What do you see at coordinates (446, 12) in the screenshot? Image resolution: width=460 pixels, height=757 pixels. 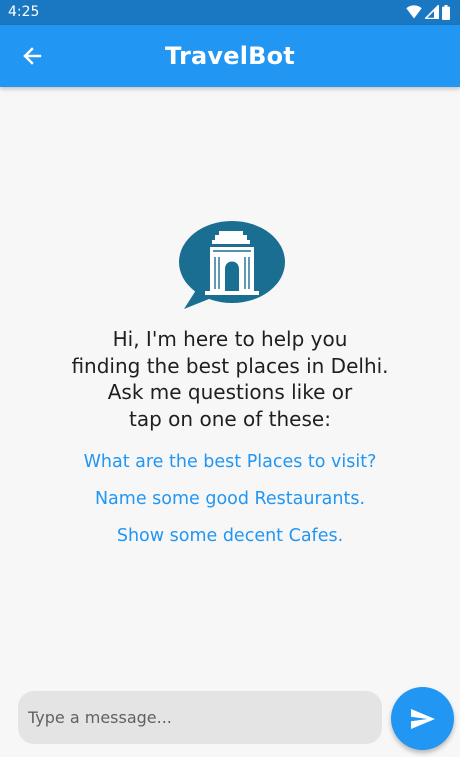 I see `battery-icon` at bounding box center [446, 12].